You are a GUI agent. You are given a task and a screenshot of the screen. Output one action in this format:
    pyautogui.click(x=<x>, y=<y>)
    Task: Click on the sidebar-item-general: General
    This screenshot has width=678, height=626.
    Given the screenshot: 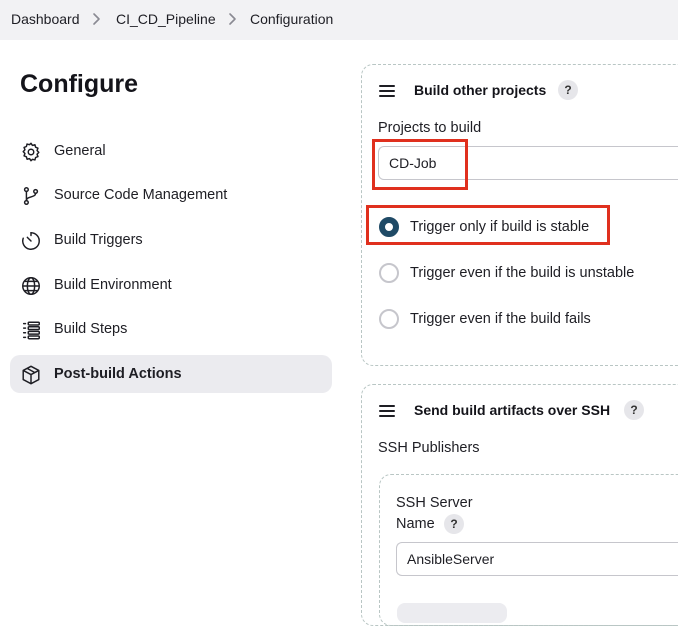 What is the action you would take?
    pyautogui.click(x=171, y=151)
    